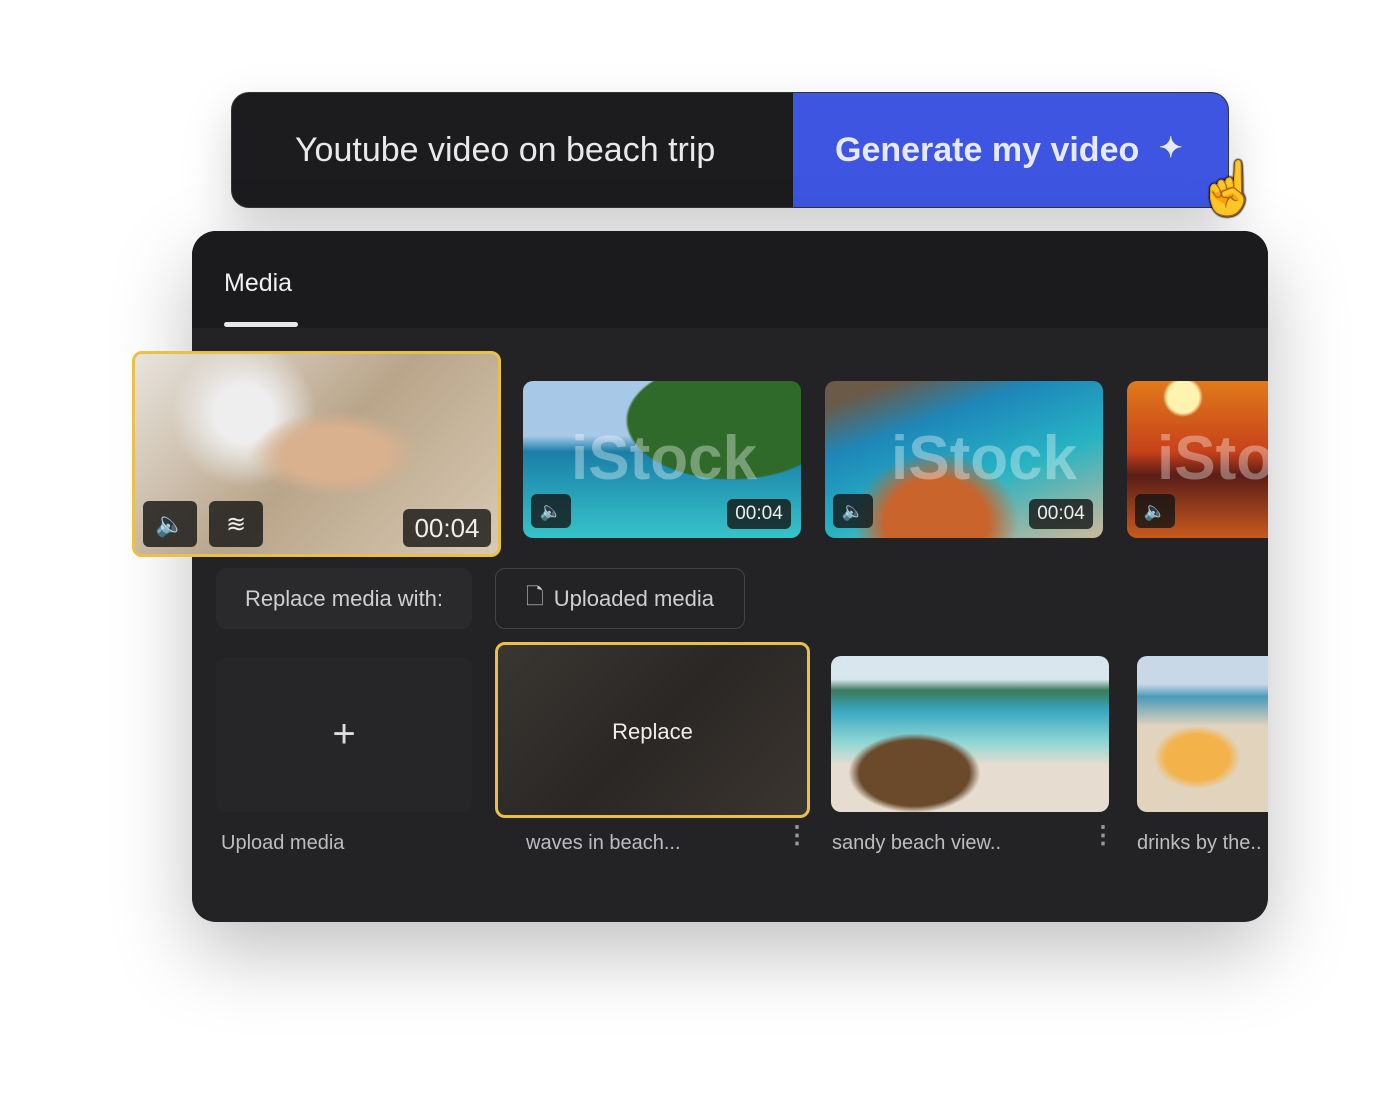 This screenshot has width=1400, height=1093. What do you see at coordinates (987, 150) in the screenshot?
I see `generate-button-label: Generate my video` at bounding box center [987, 150].